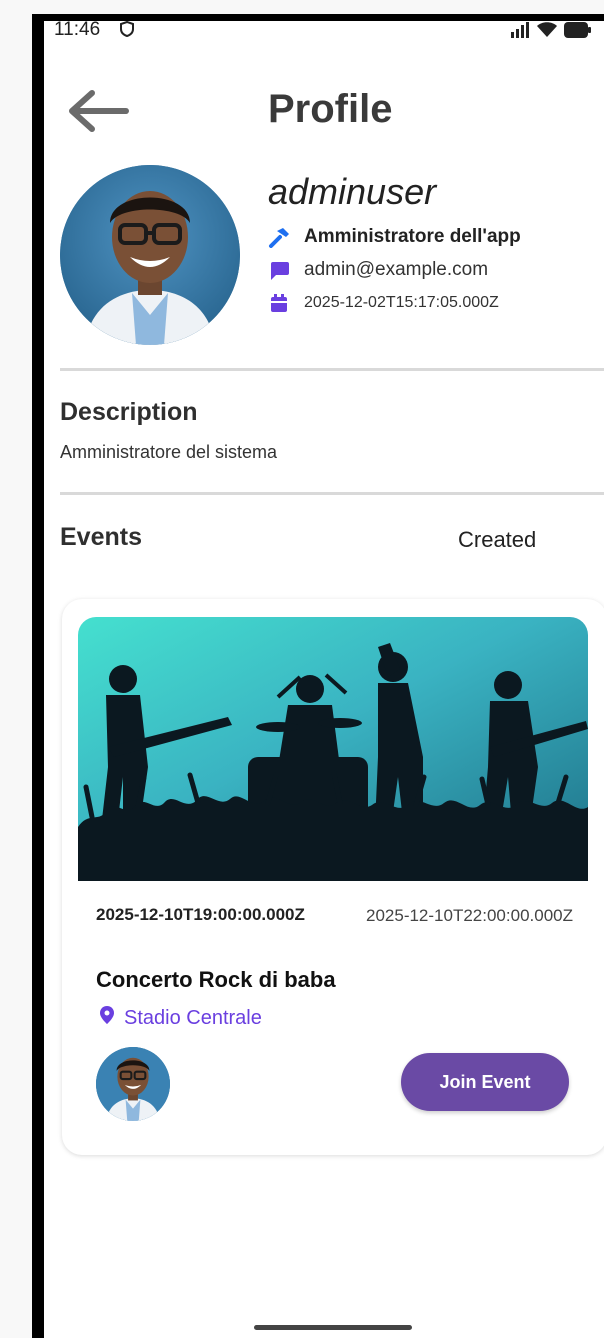 This screenshot has height=1338, width=604. I want to click on status-time: 11:46, so click(77, 30).